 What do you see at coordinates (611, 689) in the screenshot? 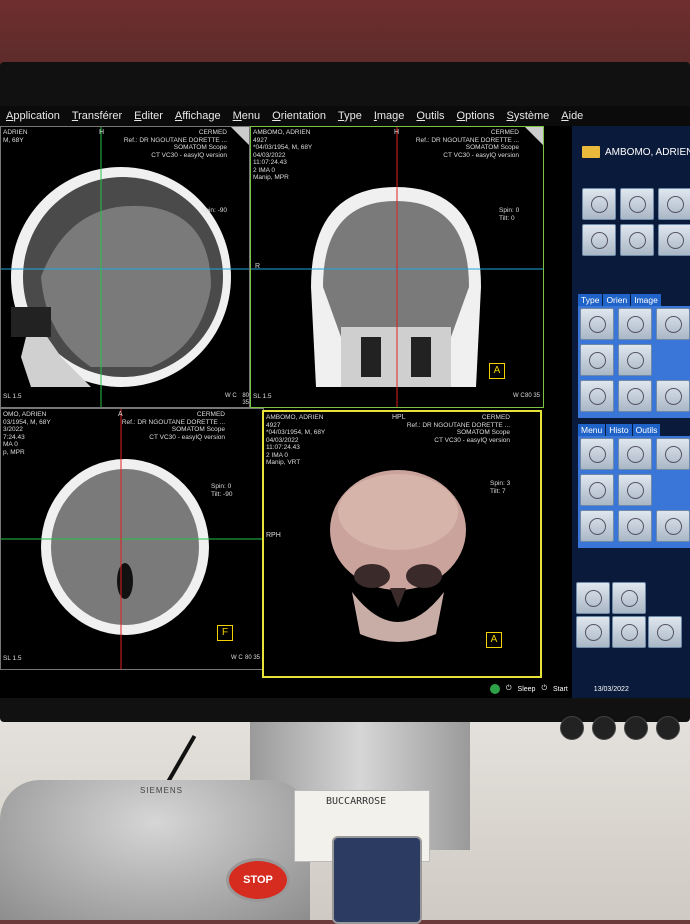
I see `status-date: 13/03/2022` at bounding box center [611, 689].